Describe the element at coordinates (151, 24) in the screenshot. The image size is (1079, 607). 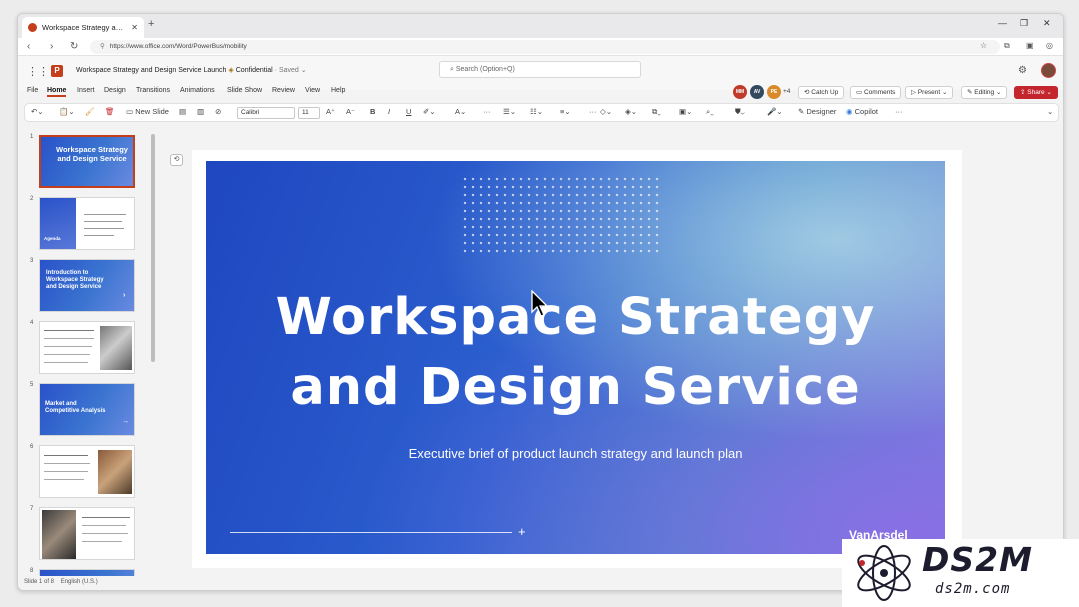
I see `new-tab-button: +` at that location.